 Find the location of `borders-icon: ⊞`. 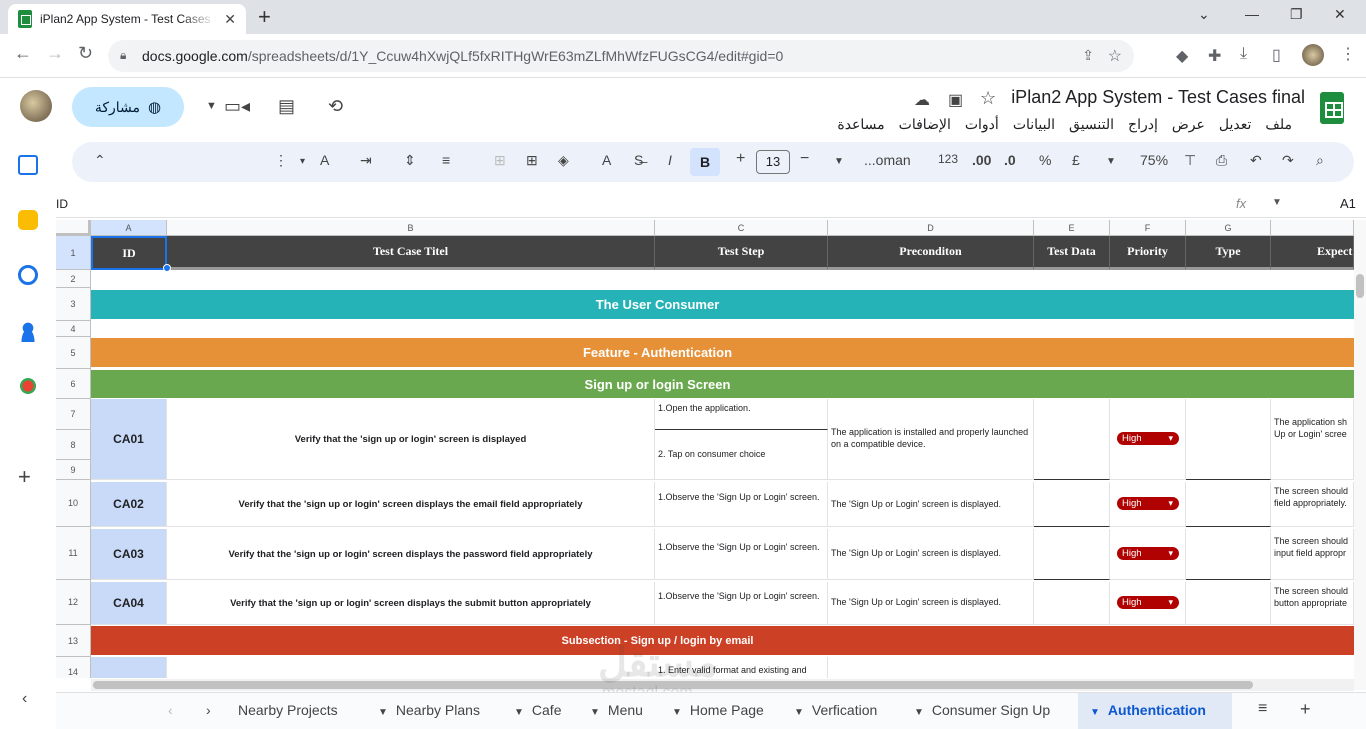

borders-icon: ⊞ is located at coordinates (532, 160).